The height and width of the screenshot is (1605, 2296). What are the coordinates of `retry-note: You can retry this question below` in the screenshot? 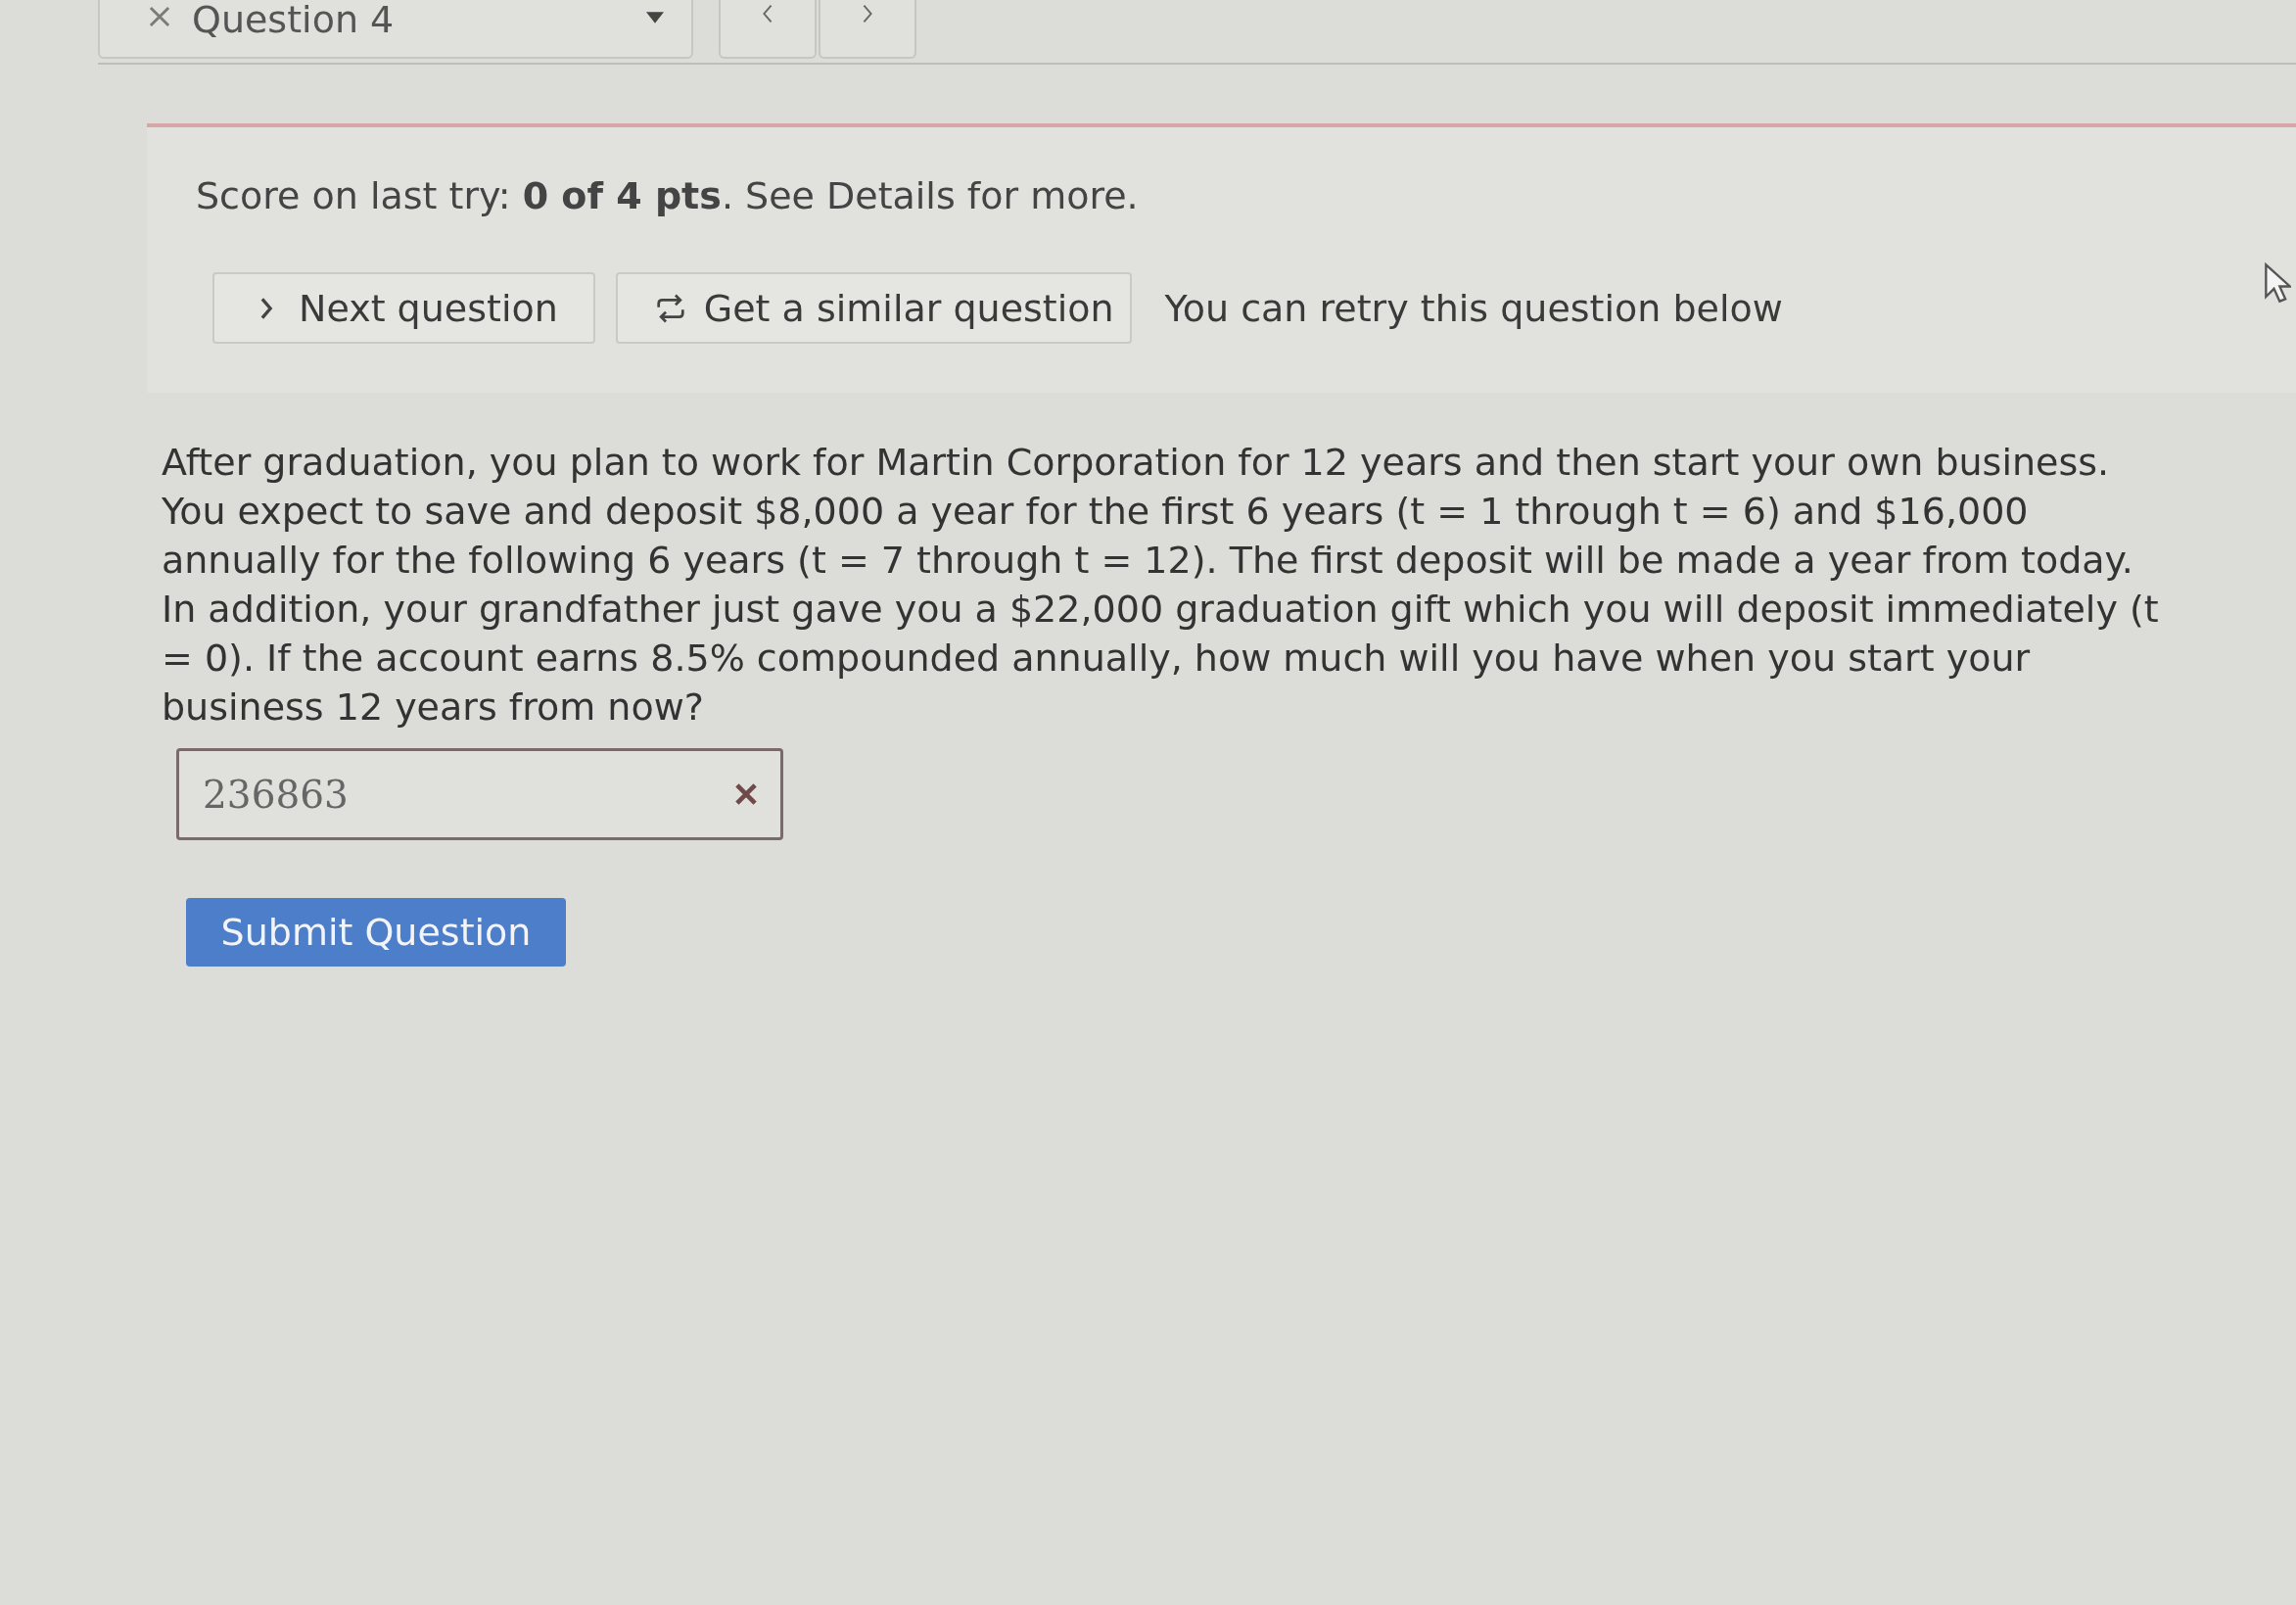 It's located at (1473, 308).